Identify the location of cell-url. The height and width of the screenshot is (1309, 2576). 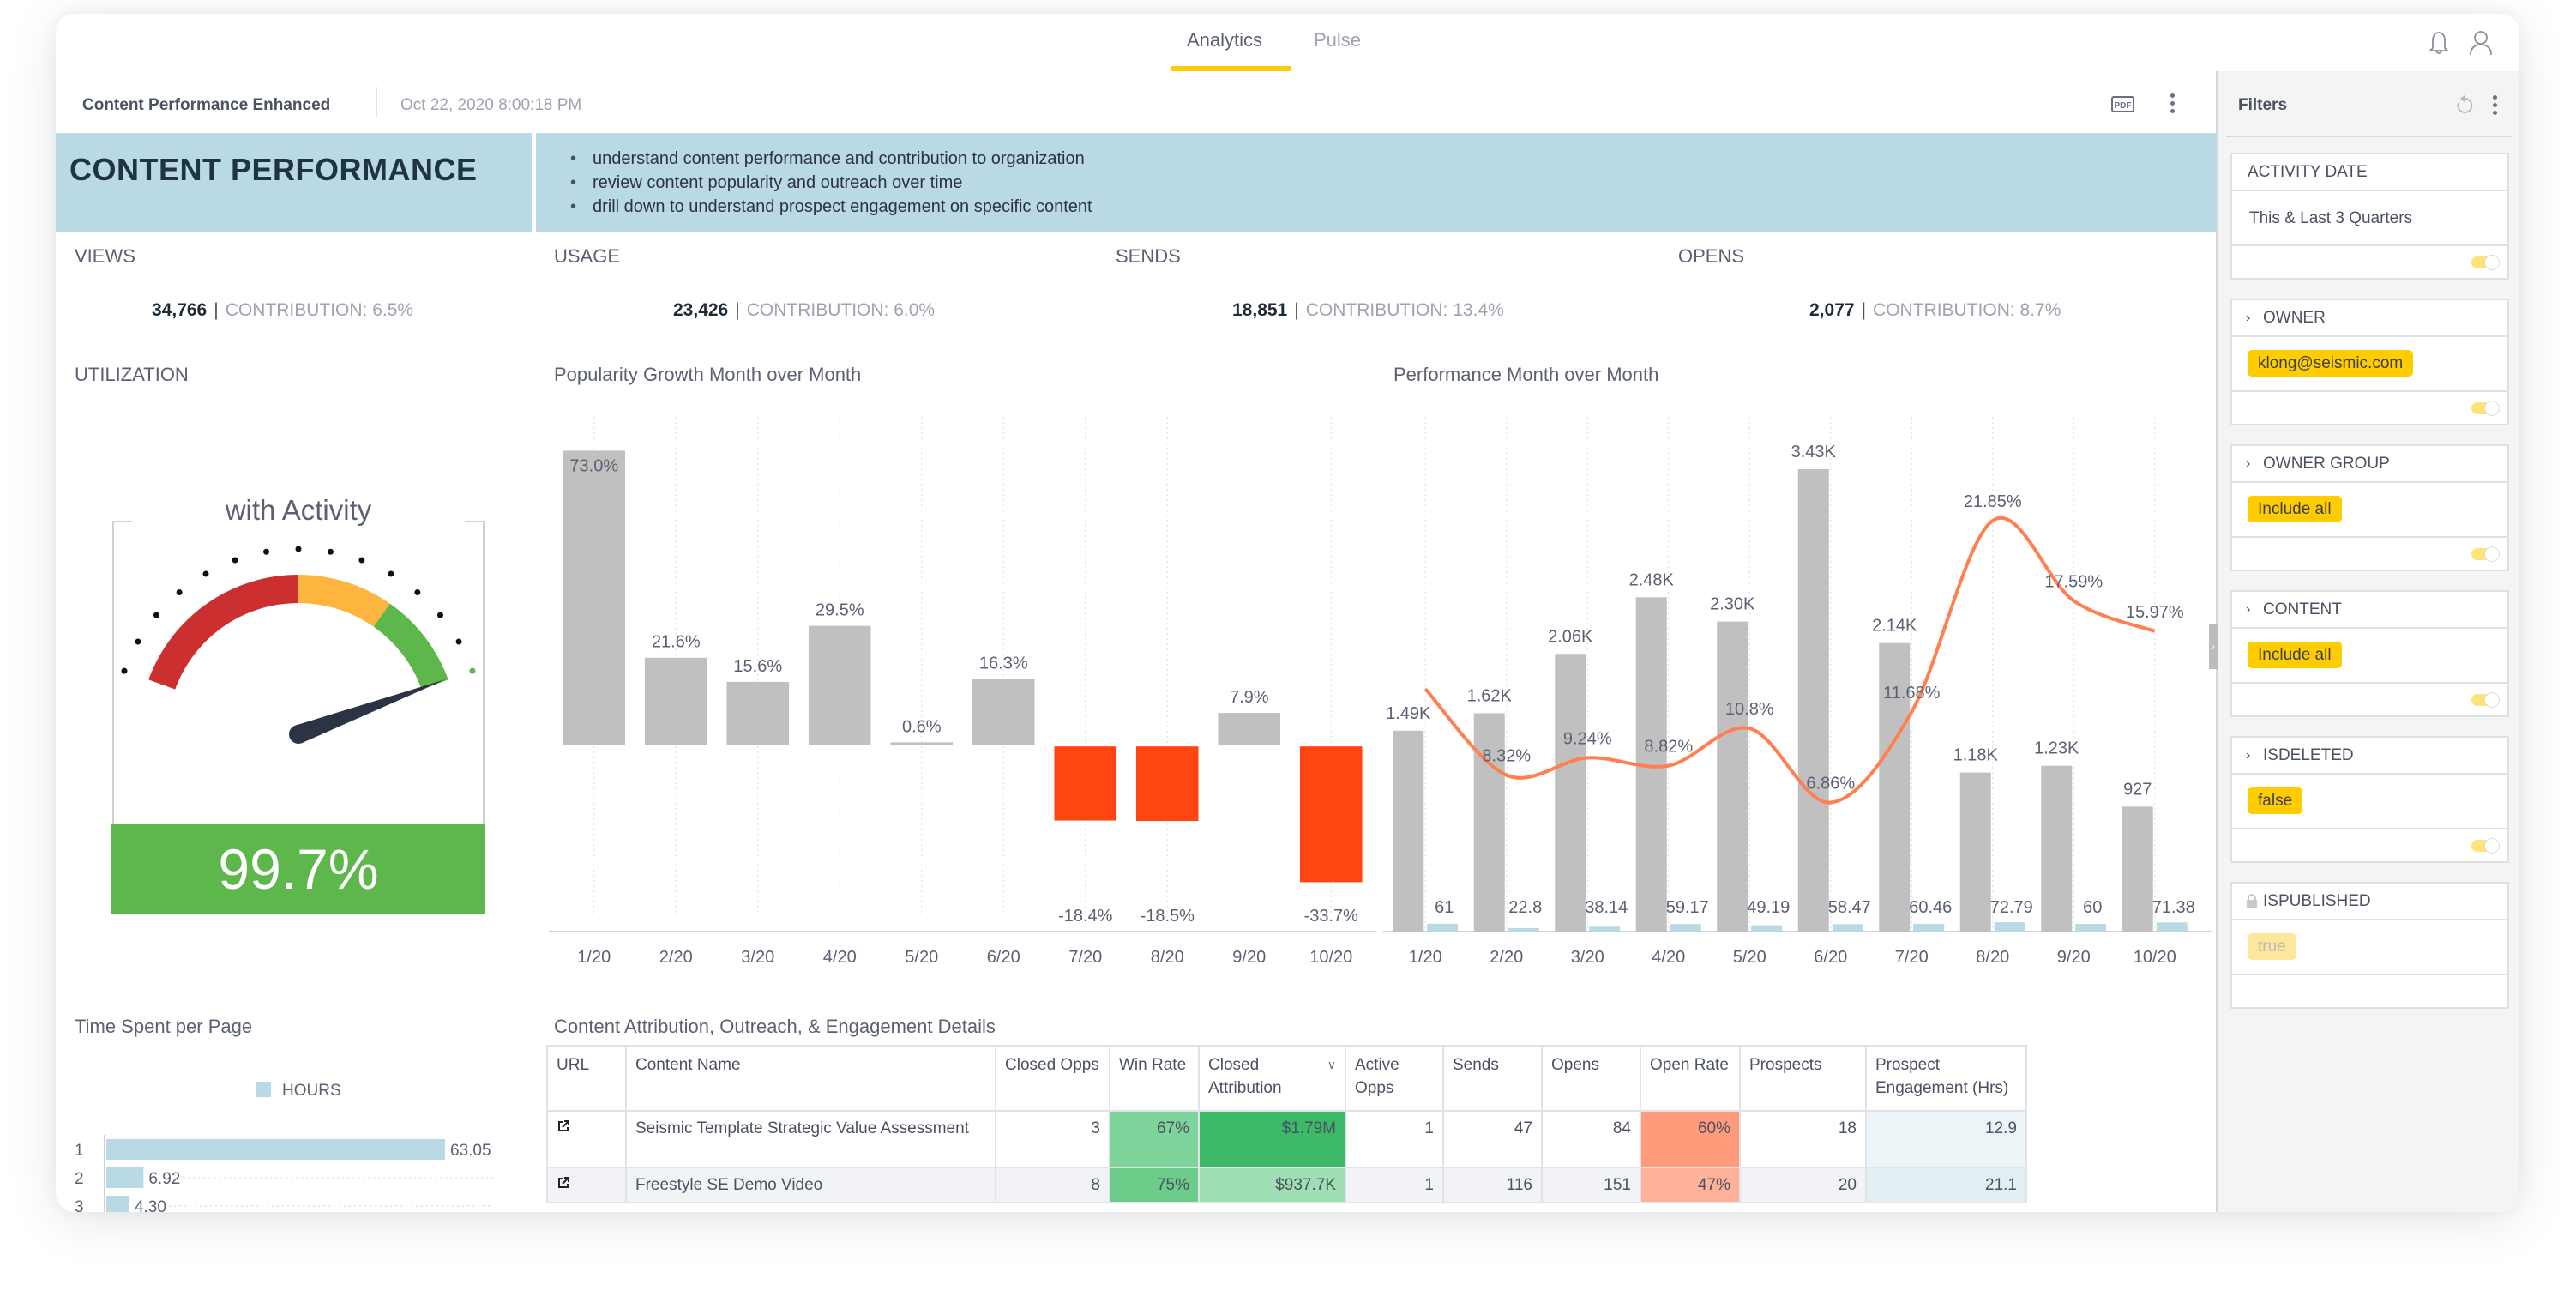
(586, 1185).